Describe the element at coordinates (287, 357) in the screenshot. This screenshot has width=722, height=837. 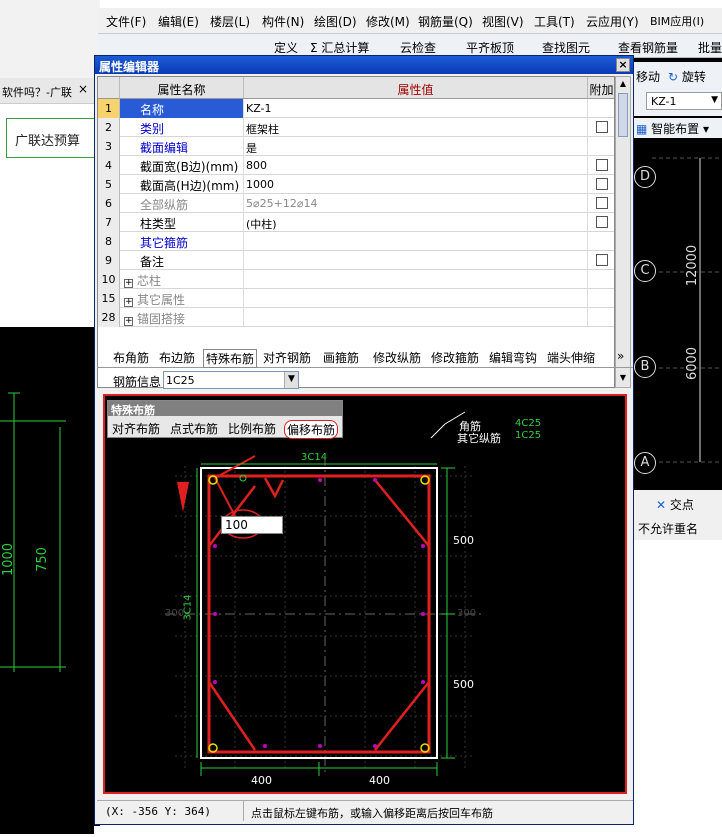
I see `tab-align-rebar: 对齐钢筋` at that location.